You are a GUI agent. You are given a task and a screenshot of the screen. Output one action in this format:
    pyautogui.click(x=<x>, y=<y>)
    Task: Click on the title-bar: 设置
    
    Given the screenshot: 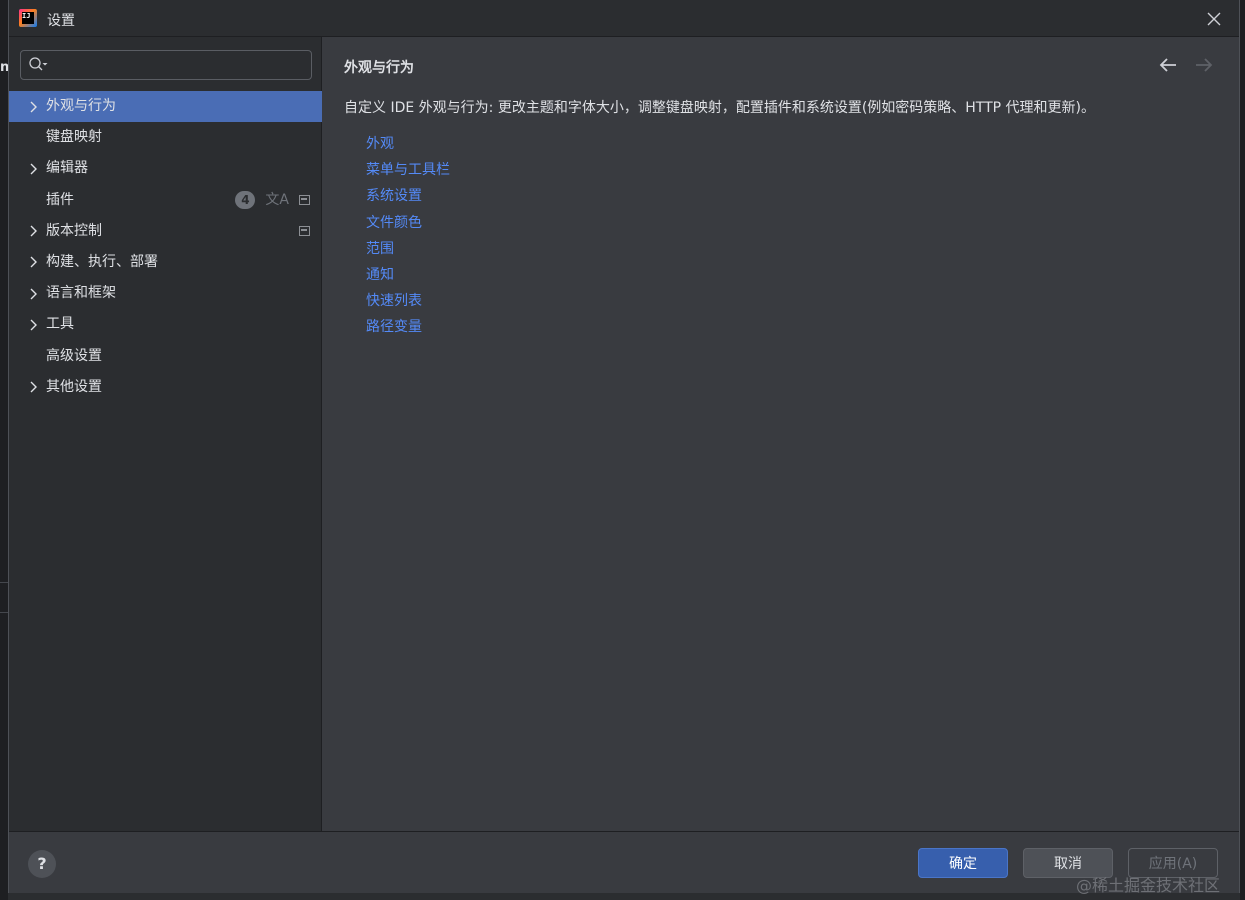 What is the action you would take?
    pyautogui.click(x=624, y=18)
    